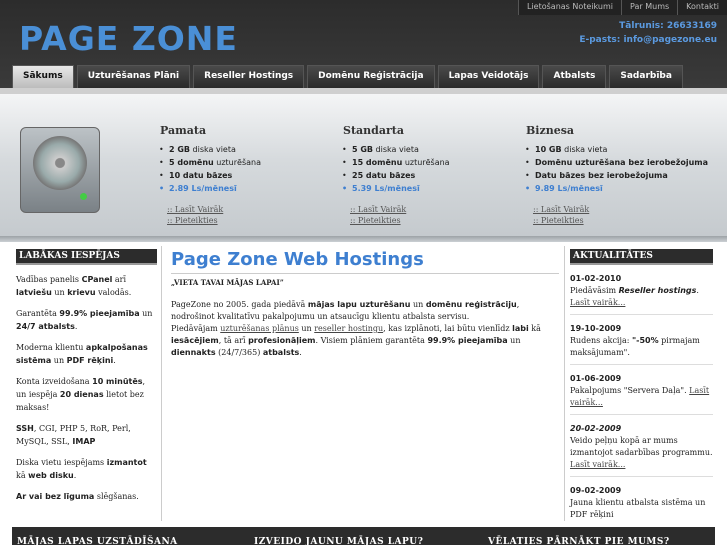  I want to click on footer-heading-create: IZVEIDO JAUNU MĀJAS LAPU?, so click(339, 541).